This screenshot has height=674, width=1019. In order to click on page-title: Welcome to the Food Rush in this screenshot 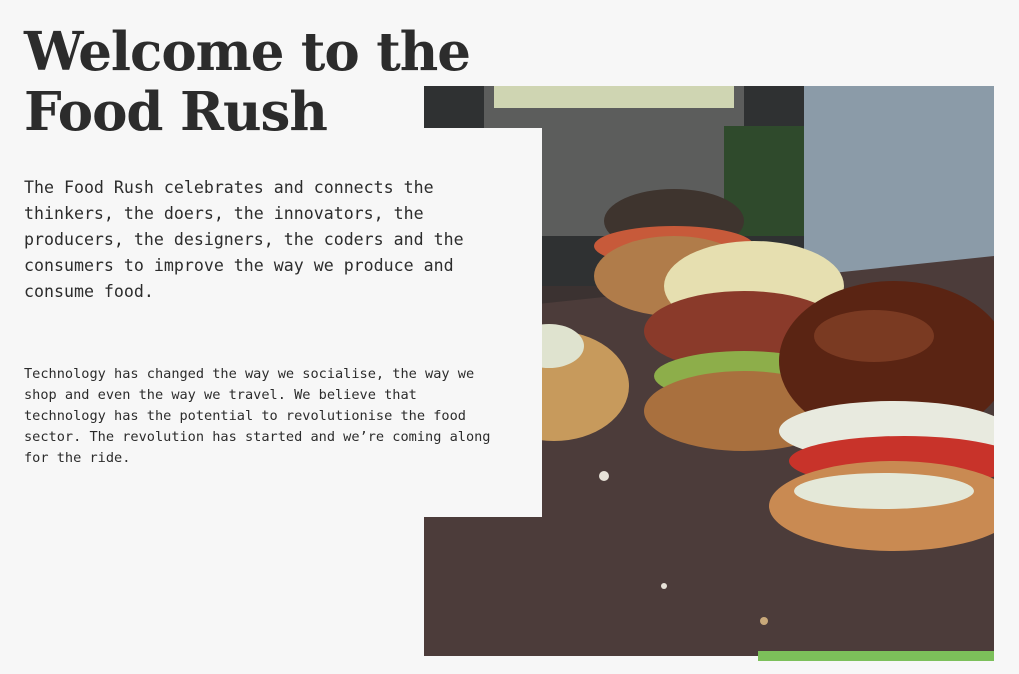, I will do `click(247, 82)`.